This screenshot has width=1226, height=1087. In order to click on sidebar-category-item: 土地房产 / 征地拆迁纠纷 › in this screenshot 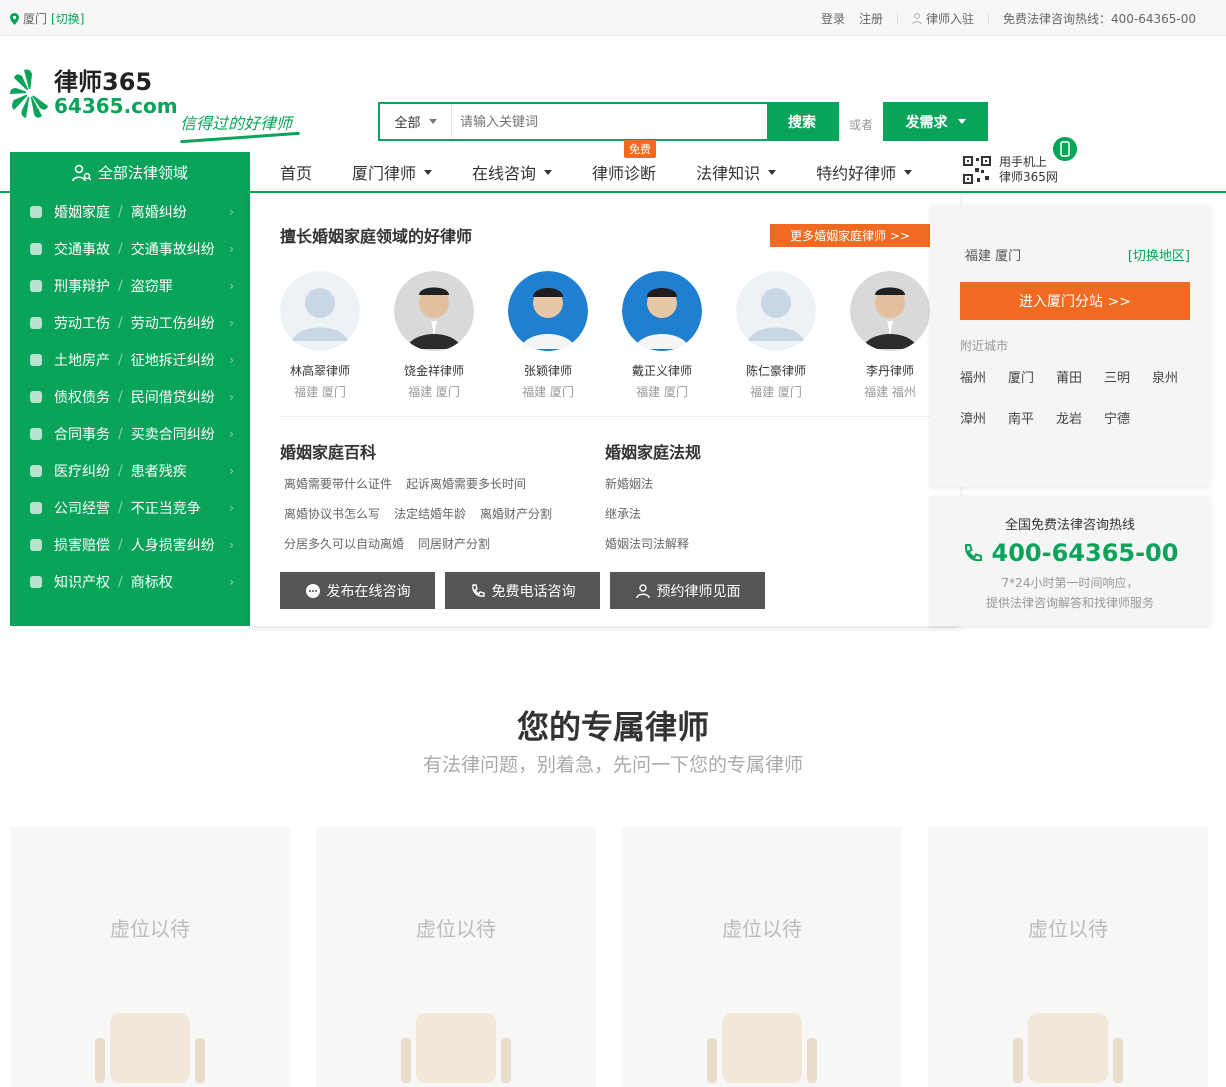, I will do `click(130, 359)`.